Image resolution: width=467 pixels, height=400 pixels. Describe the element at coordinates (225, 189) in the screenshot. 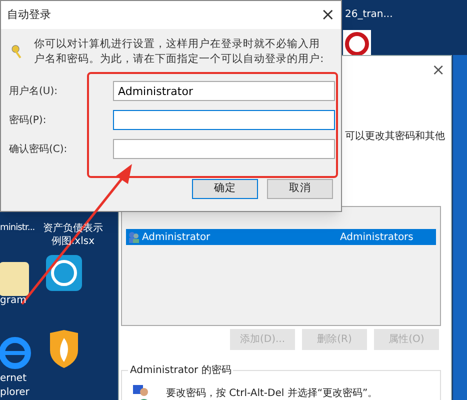

I see `dialog-button: 确定` at that location.